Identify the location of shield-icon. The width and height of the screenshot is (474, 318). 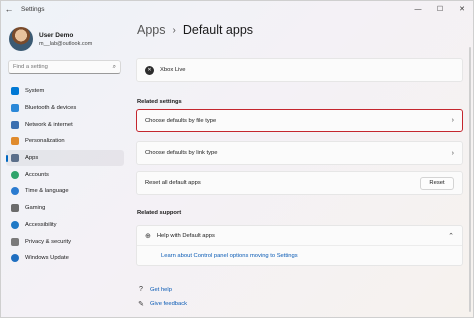
(15, 241).